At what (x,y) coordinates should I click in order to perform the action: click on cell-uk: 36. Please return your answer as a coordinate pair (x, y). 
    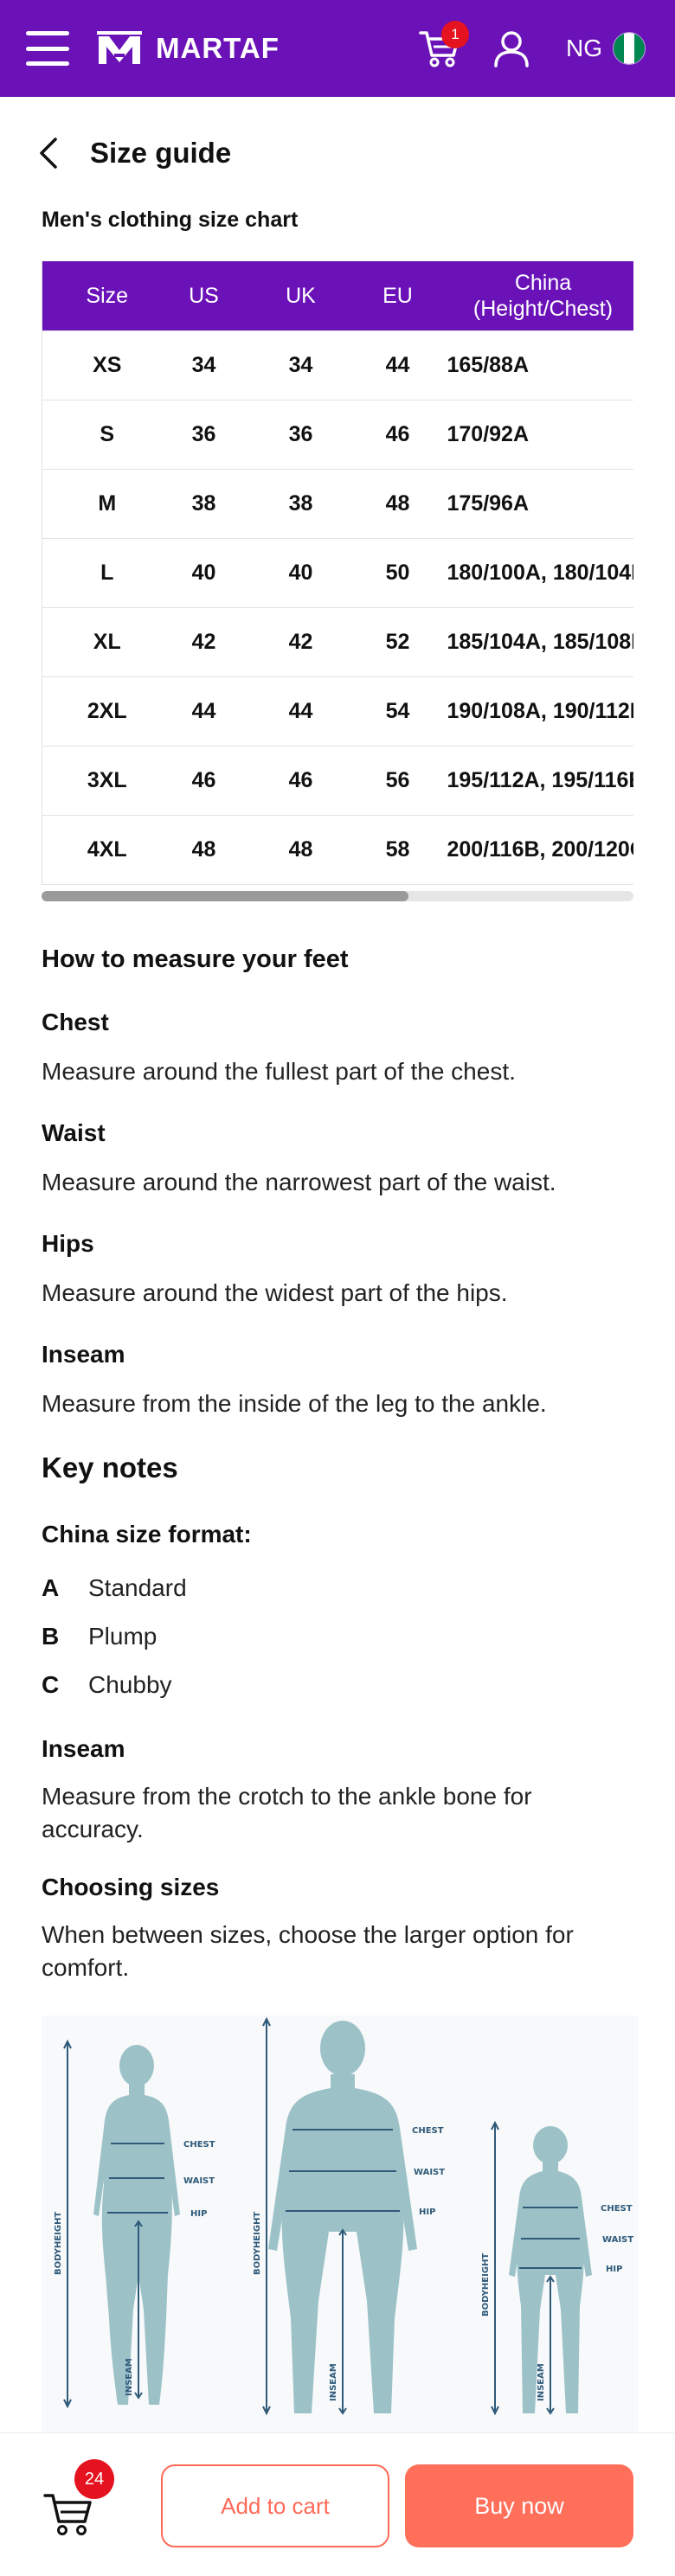
    Looking at the image, I should click on (300, 434).